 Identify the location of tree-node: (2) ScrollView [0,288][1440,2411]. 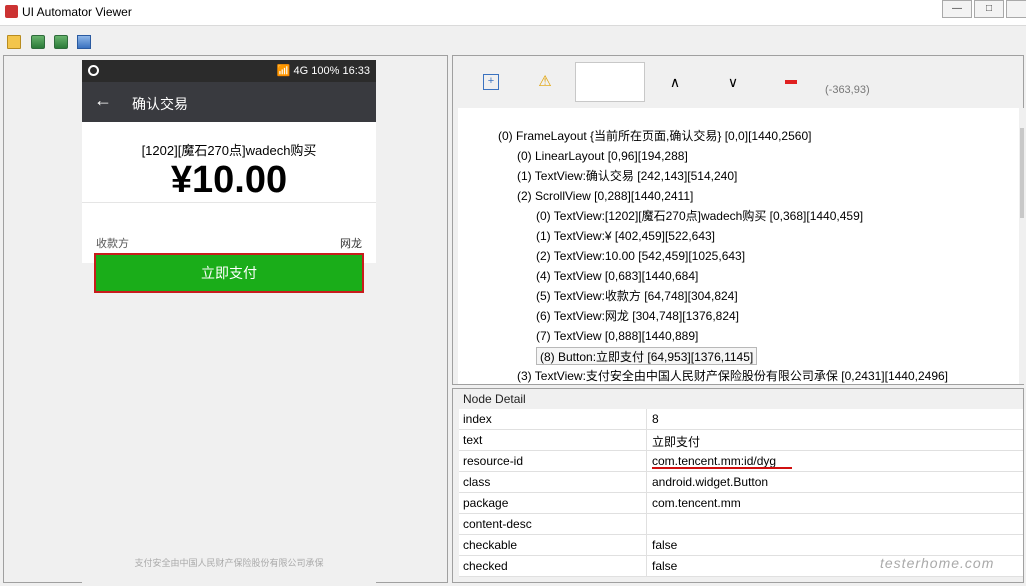
(605, 196).